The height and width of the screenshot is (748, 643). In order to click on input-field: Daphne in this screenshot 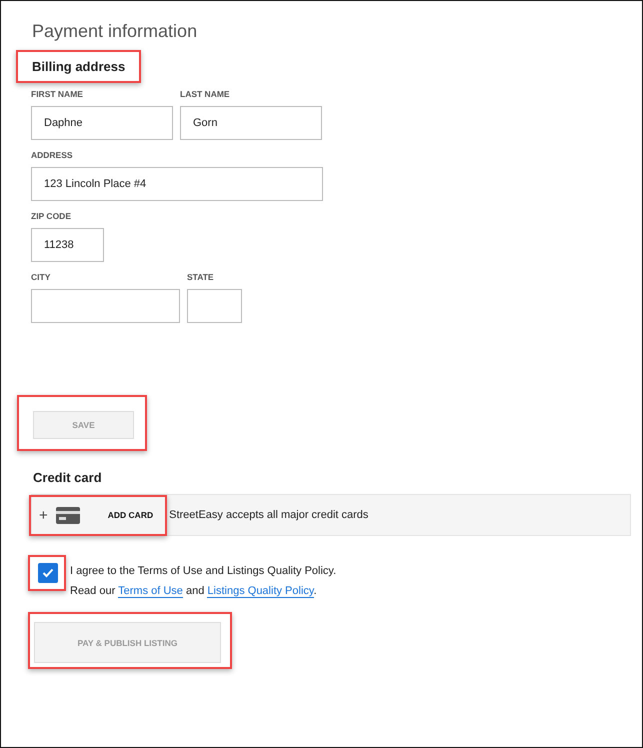, I will do `click(102, 123)`.